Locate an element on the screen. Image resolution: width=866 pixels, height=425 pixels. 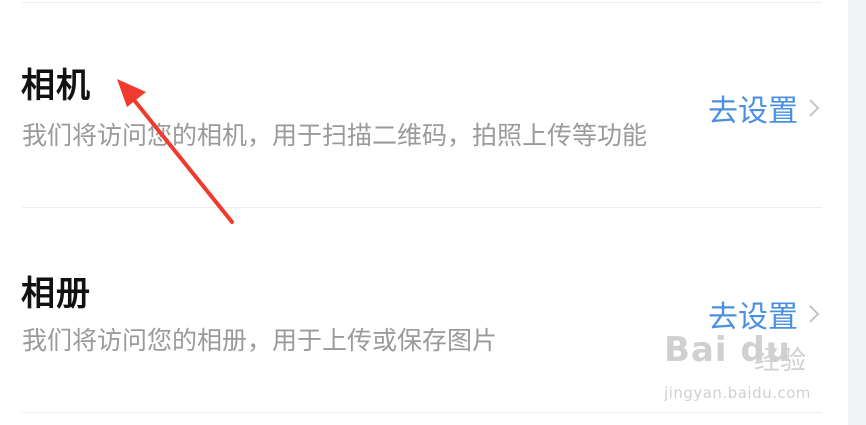
watermark-sub: 经验 is located at coordinates (780, 361).